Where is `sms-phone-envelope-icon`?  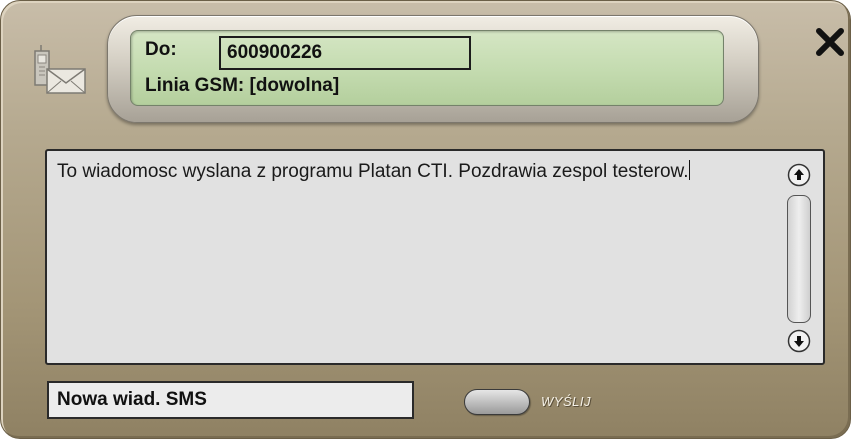 sms-phone-envelope-icon is located at coordinates (59, 72).